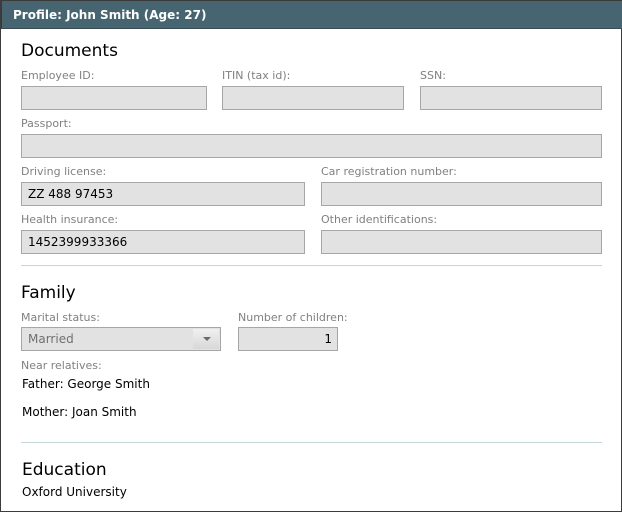 The width and height of the screenshot is (622, 512). Describe the element at coordinates (48, 293) in the screenshot. I see `family-heading: Family` at that location.